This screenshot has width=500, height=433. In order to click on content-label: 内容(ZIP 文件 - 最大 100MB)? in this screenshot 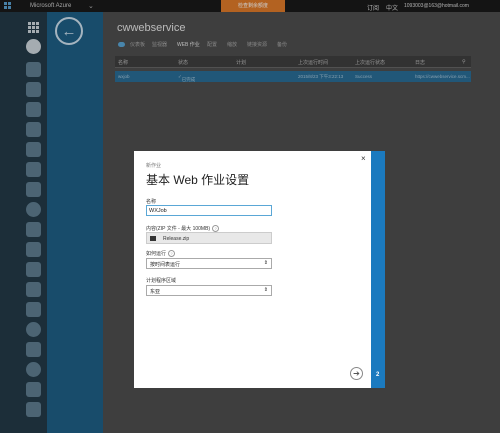, I will do `click(183, 228)`.